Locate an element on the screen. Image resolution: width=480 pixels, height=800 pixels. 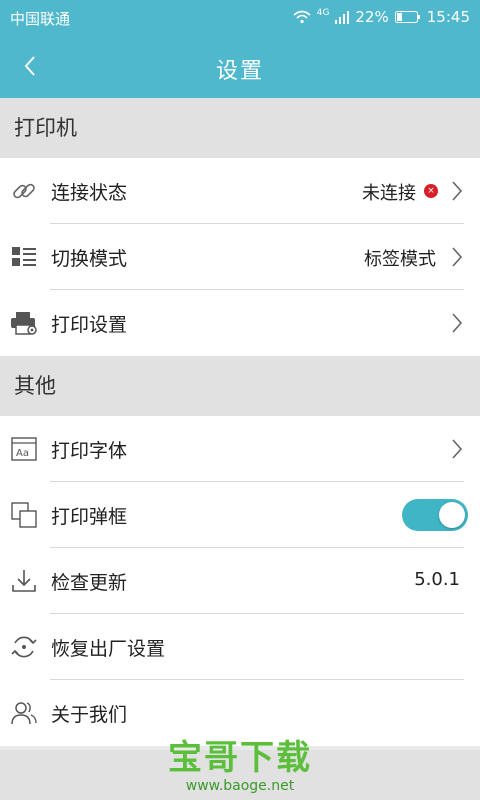
row-label: 切换模式 is located at coordinates (89, 259).